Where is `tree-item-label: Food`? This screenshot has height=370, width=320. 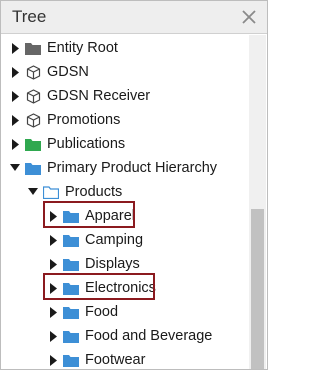
tree-item-label: Food is located at coordinates (102, 312).